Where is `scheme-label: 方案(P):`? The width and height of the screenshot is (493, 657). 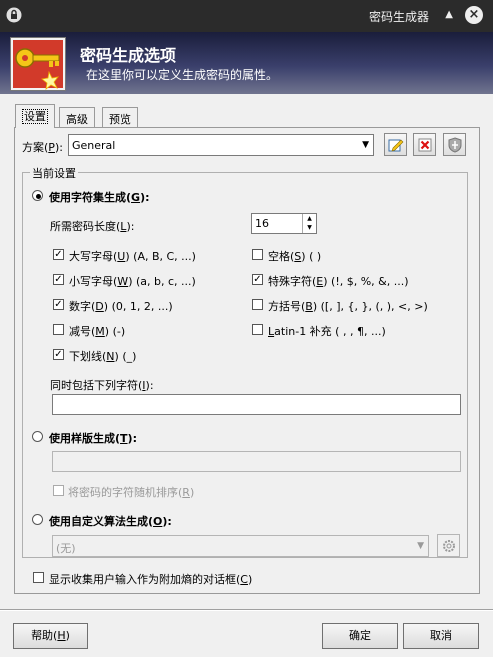 scheme-label: 方案(P): is located at coordinates (42, 147).